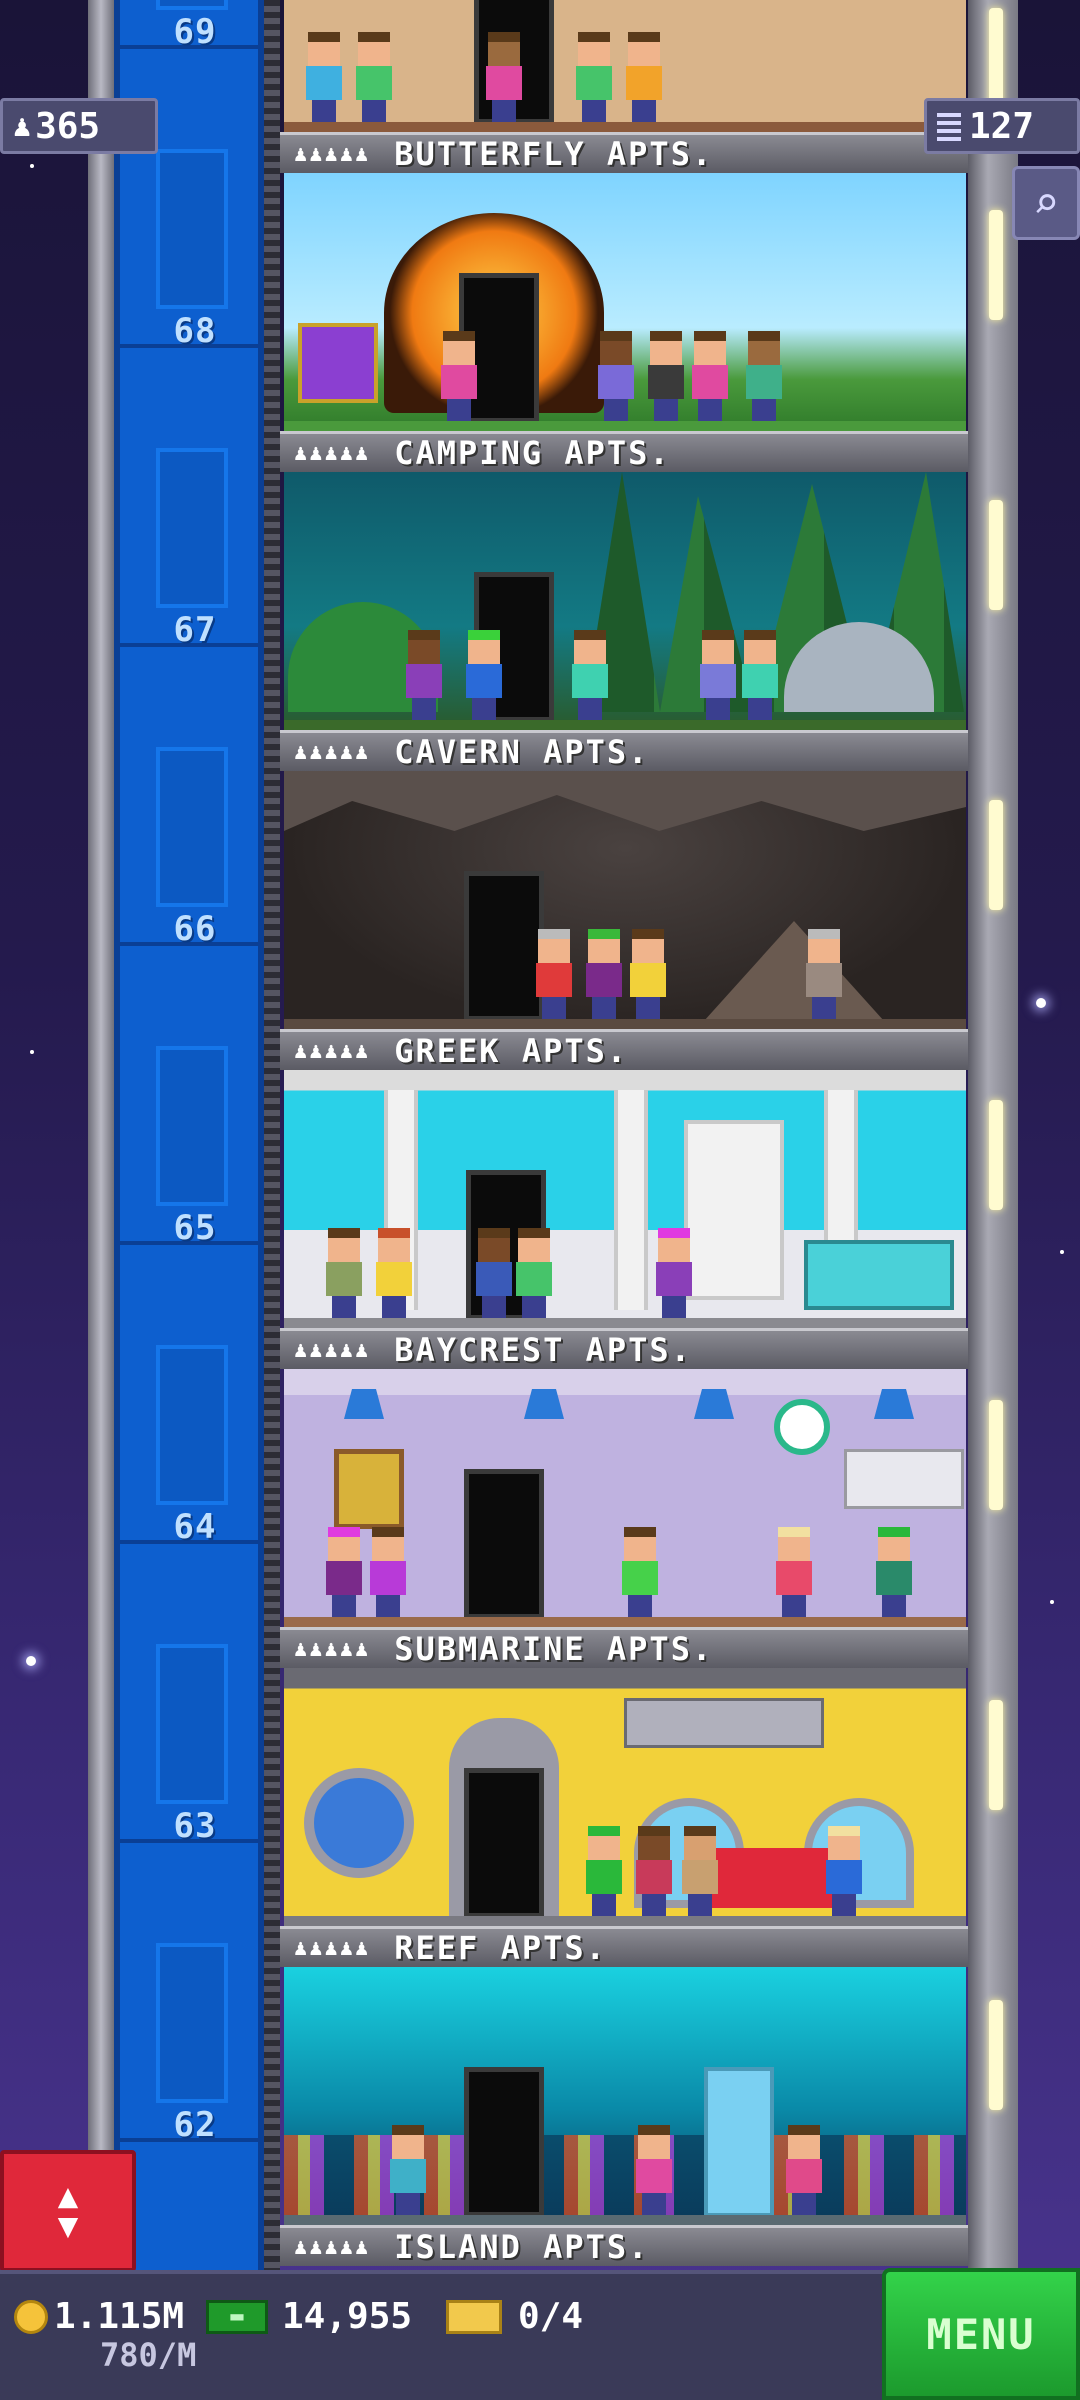 The image size is (1080, 2400). What do you see at coordinates (22, 126) in the screenshot?
I see `person-icon: ♟` at bounding box center [22, 126].